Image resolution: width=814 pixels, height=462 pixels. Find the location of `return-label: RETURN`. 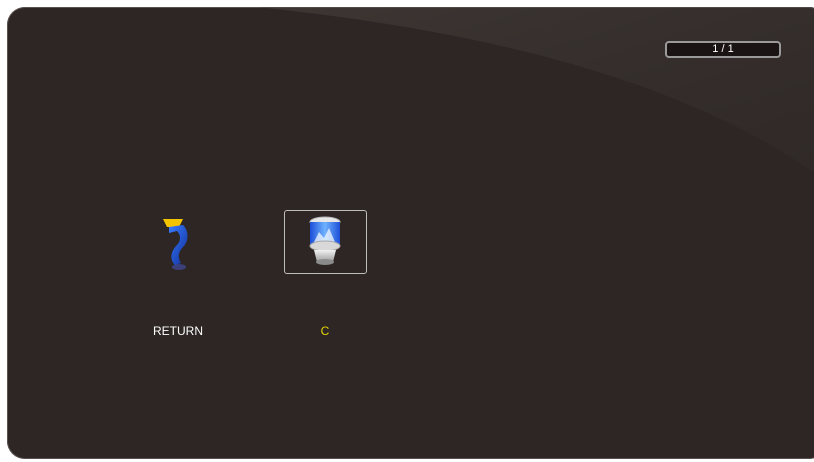

return-label: RETURN is located at coordinates (178, 331).